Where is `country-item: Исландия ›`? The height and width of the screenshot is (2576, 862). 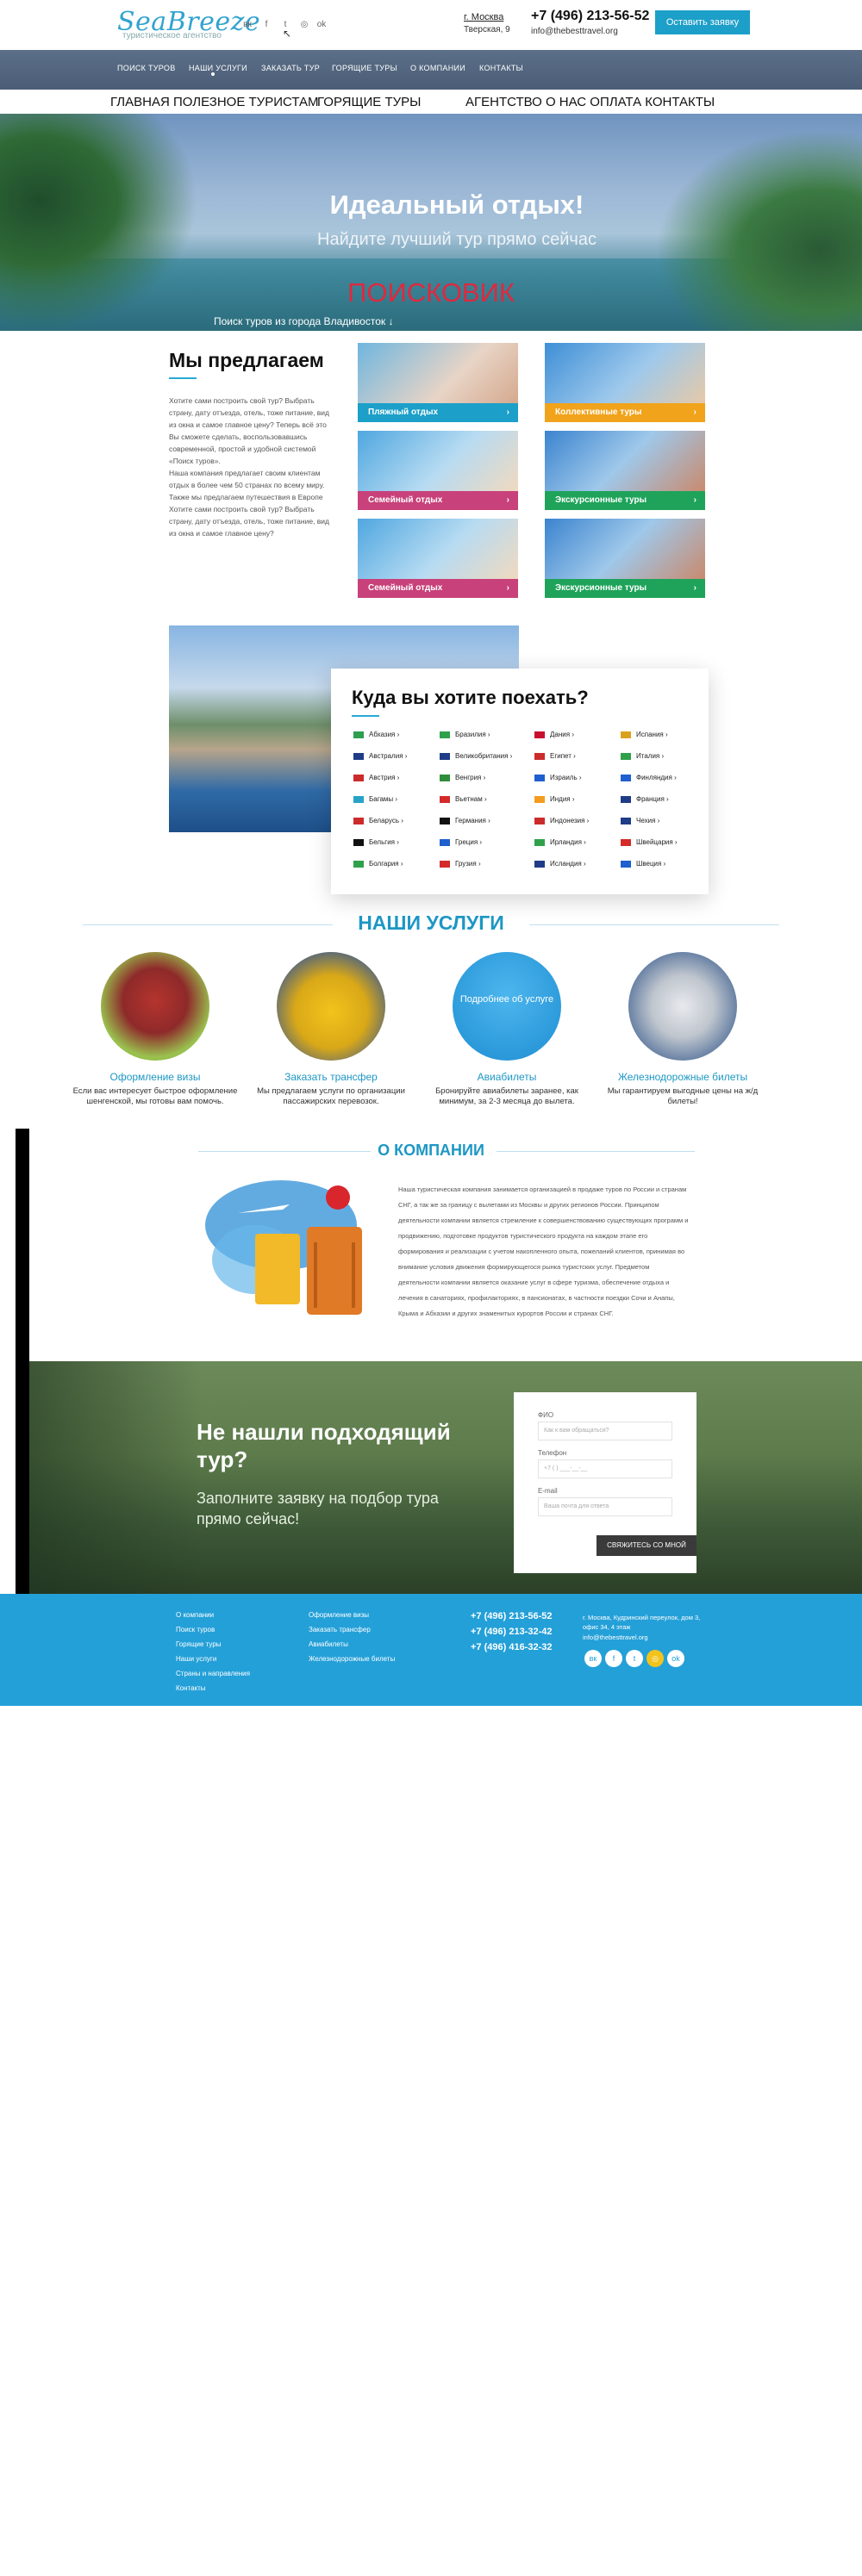 country-item: Исландия › is located at coordinates (560, 864).